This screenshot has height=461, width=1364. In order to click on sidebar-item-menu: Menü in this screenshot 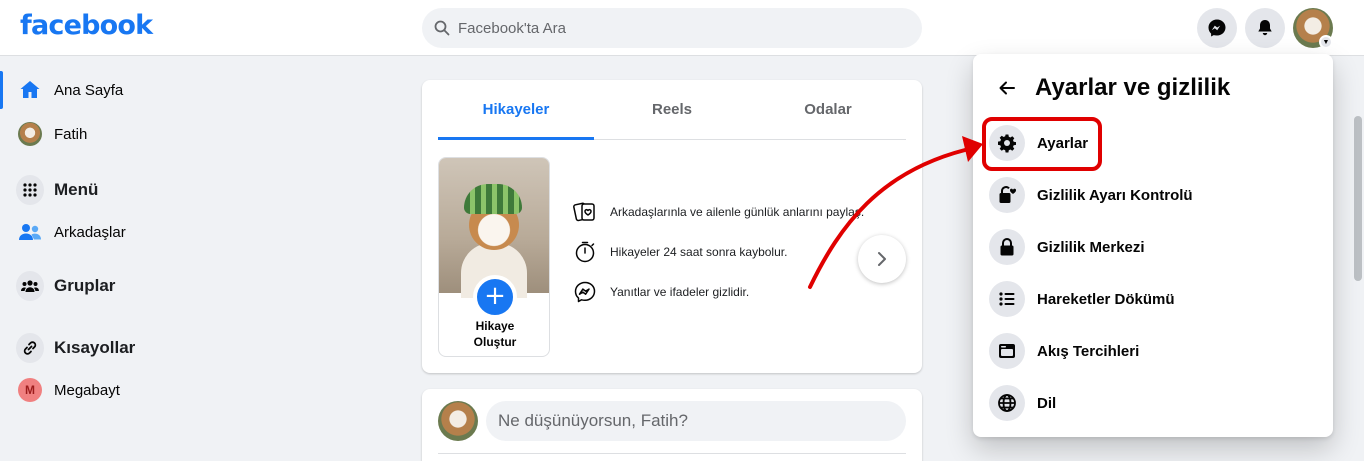, I will do `click(143, 190)`.